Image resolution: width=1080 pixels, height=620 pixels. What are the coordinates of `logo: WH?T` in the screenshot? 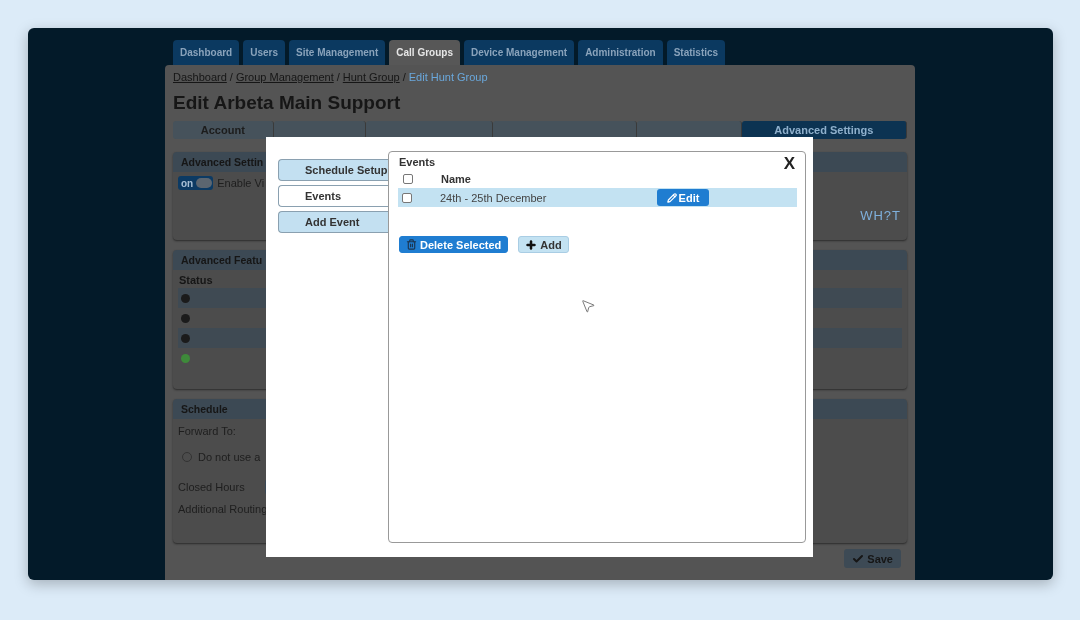 It's located at (880, 215).